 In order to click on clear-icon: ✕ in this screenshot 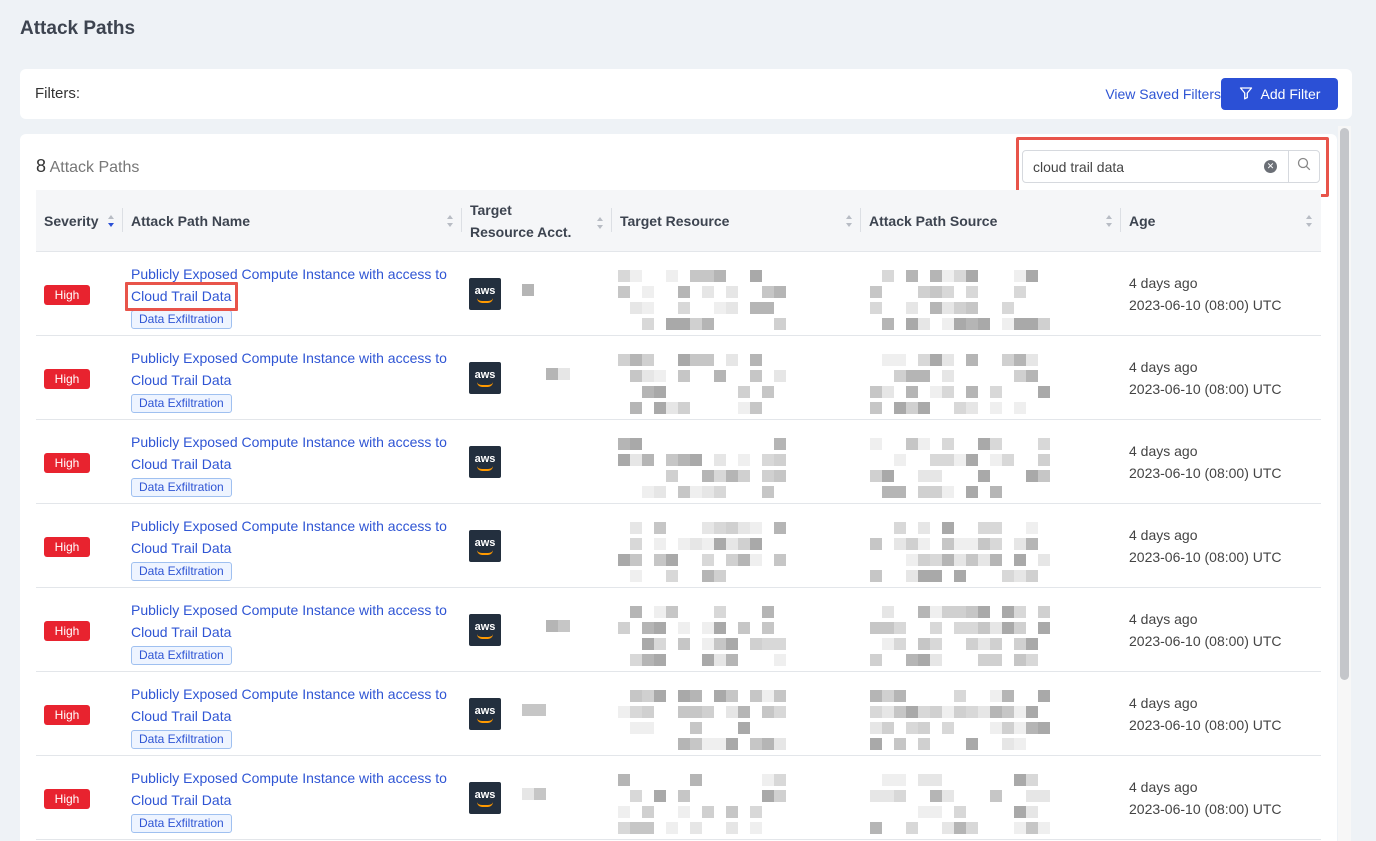, I will do `click(1270, 166)`.